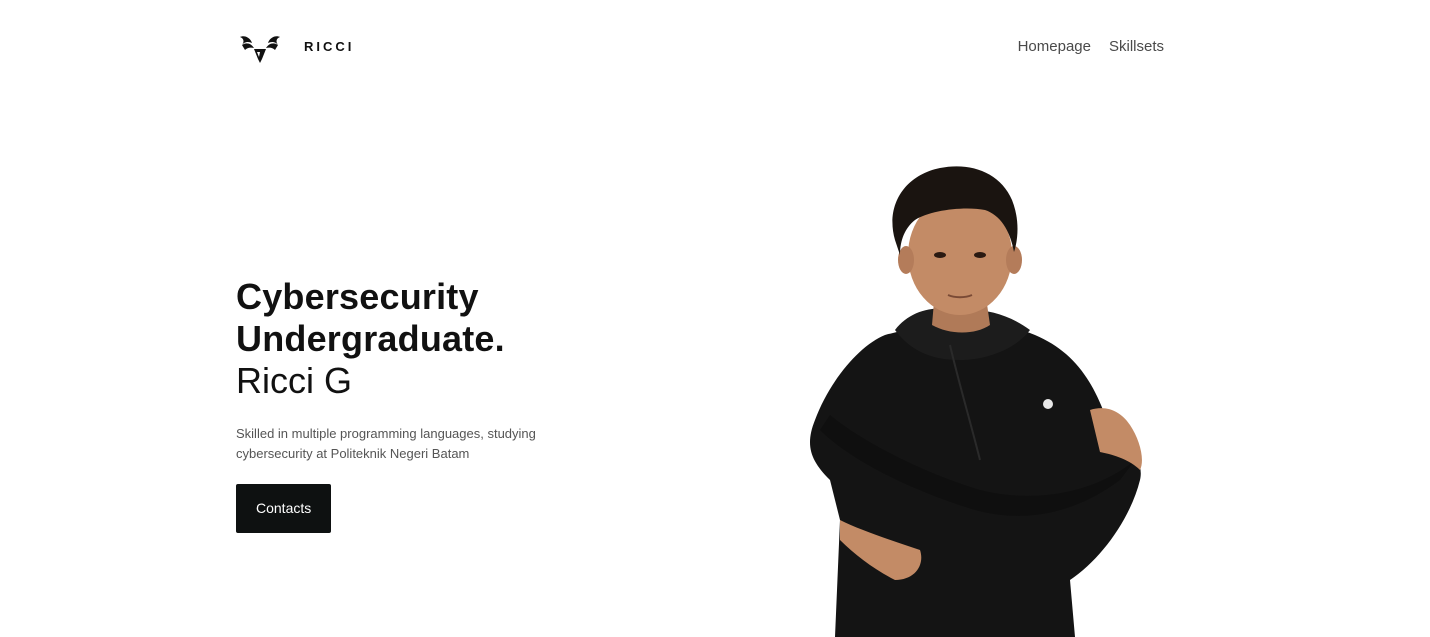 The image size is (1430, 637). What do you see at coordinates (370, 338) in the screenshot?
I see `hero-title-line-2: Undergraduate.` at bounding box center [370, 338].